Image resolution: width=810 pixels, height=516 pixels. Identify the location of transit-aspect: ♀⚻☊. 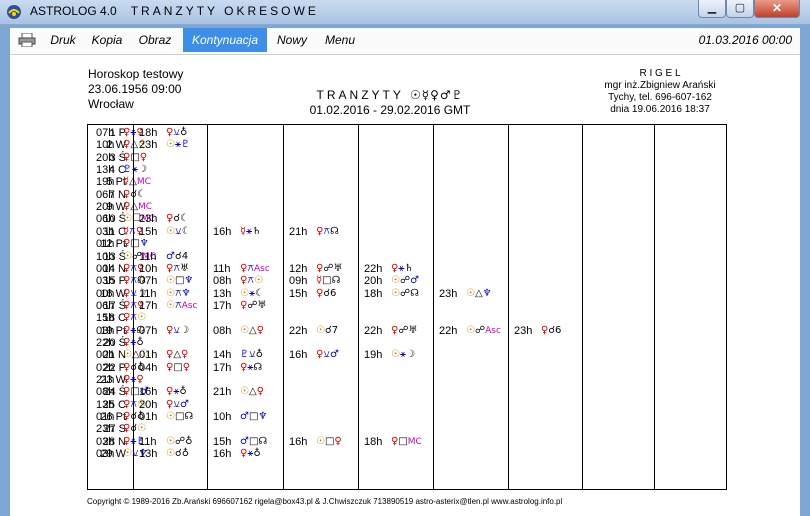
(327, 231).